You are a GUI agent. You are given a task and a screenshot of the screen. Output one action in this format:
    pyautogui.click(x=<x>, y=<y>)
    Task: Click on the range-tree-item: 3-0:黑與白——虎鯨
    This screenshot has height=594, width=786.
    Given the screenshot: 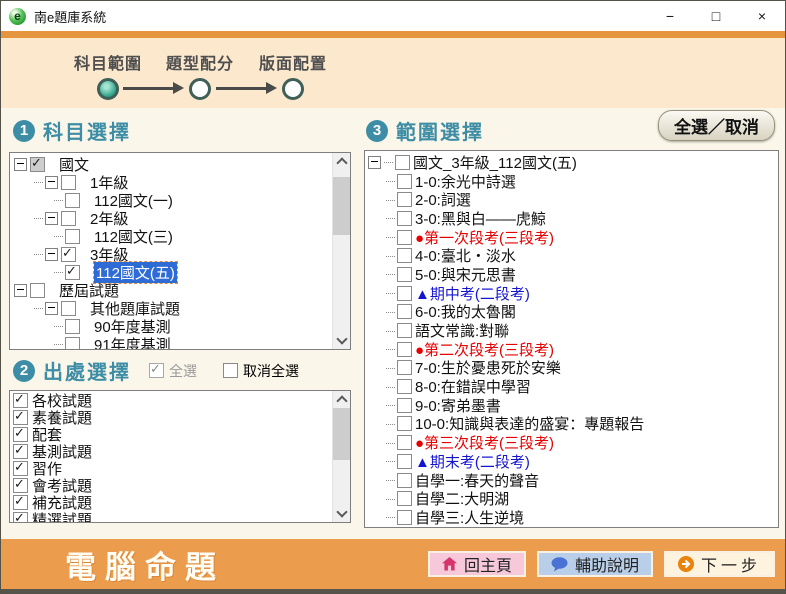 What is the action you would take?
    pyautogui.click(x=573, y=218)
    